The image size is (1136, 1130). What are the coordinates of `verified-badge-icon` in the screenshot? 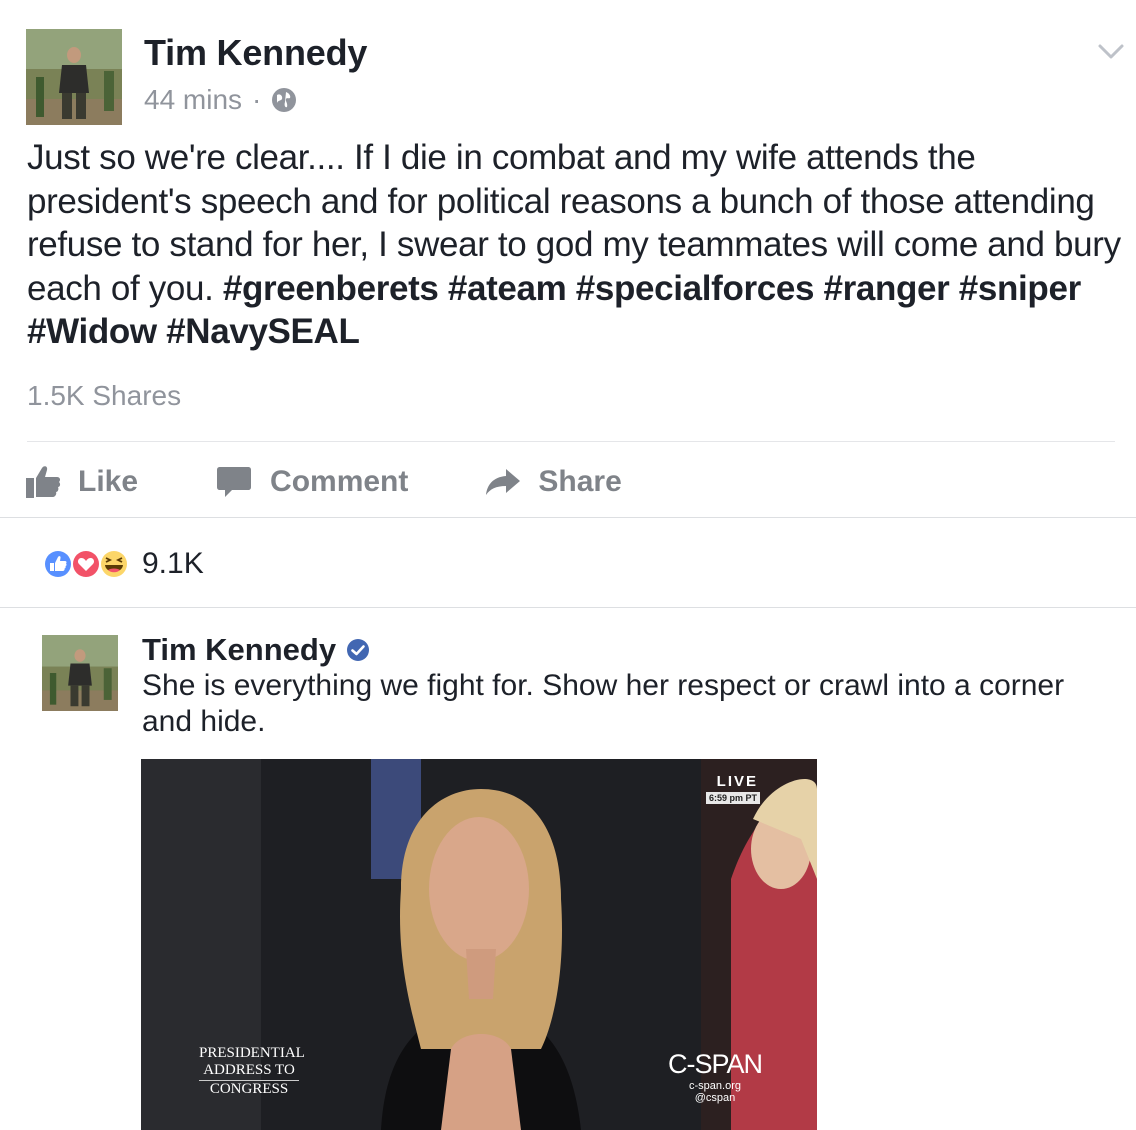 It's located at (358, 650).